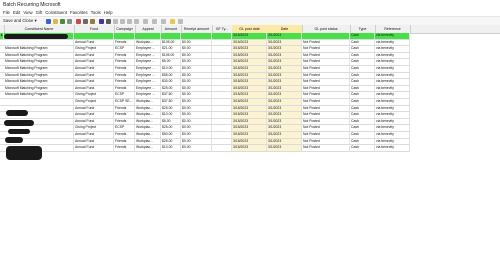 The width and height of the screenshot is (500, 257). Describe the element at coordinates (56, 12) in the screenshot. I see `menu-item-constituent: Constituent` at that location.